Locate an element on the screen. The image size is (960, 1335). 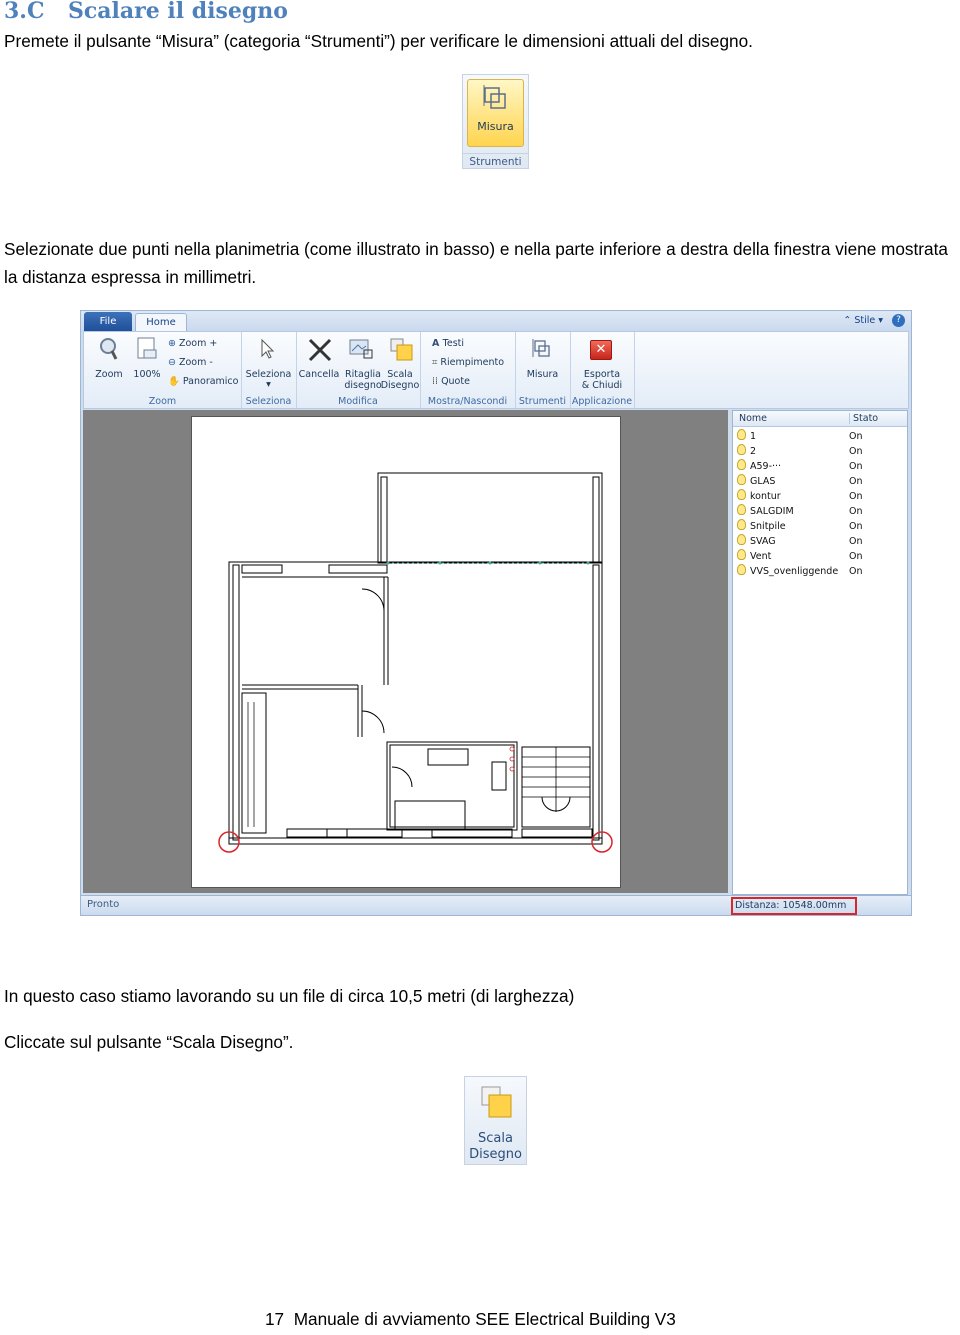
group-show-hide-label: Mostra/Nascondi is located at coordinates (467, 401).